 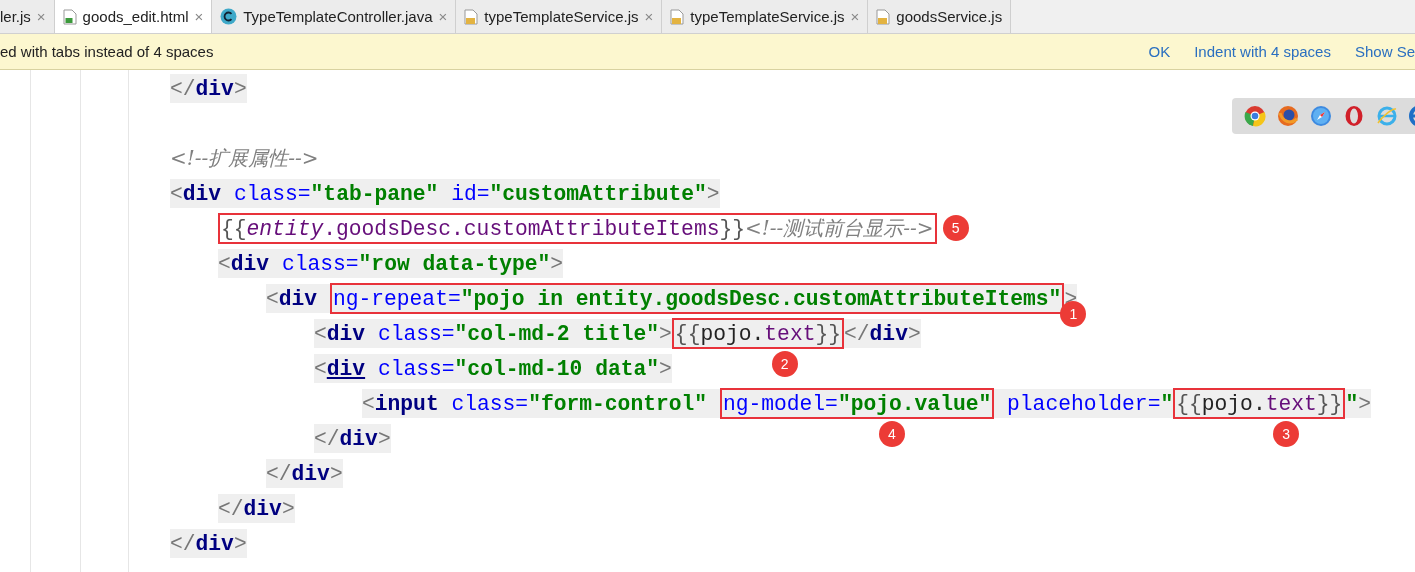 I want to click on number-badge: 3, so click(x=1286, y=434).